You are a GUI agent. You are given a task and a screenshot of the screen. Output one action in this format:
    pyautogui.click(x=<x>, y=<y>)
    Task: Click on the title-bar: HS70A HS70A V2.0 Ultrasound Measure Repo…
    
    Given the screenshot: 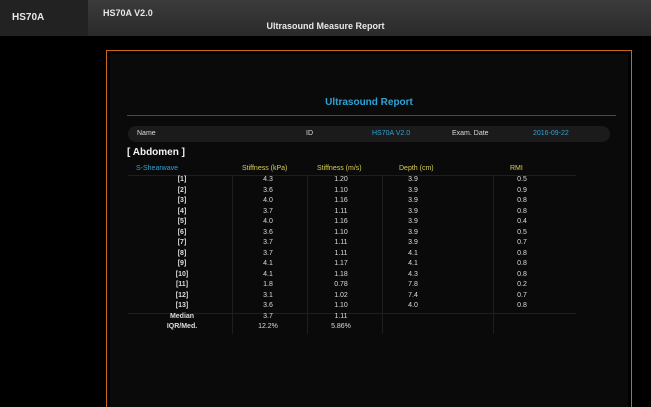 What is the action you would take?
    pyautogui.click(x=325, y=18)
    